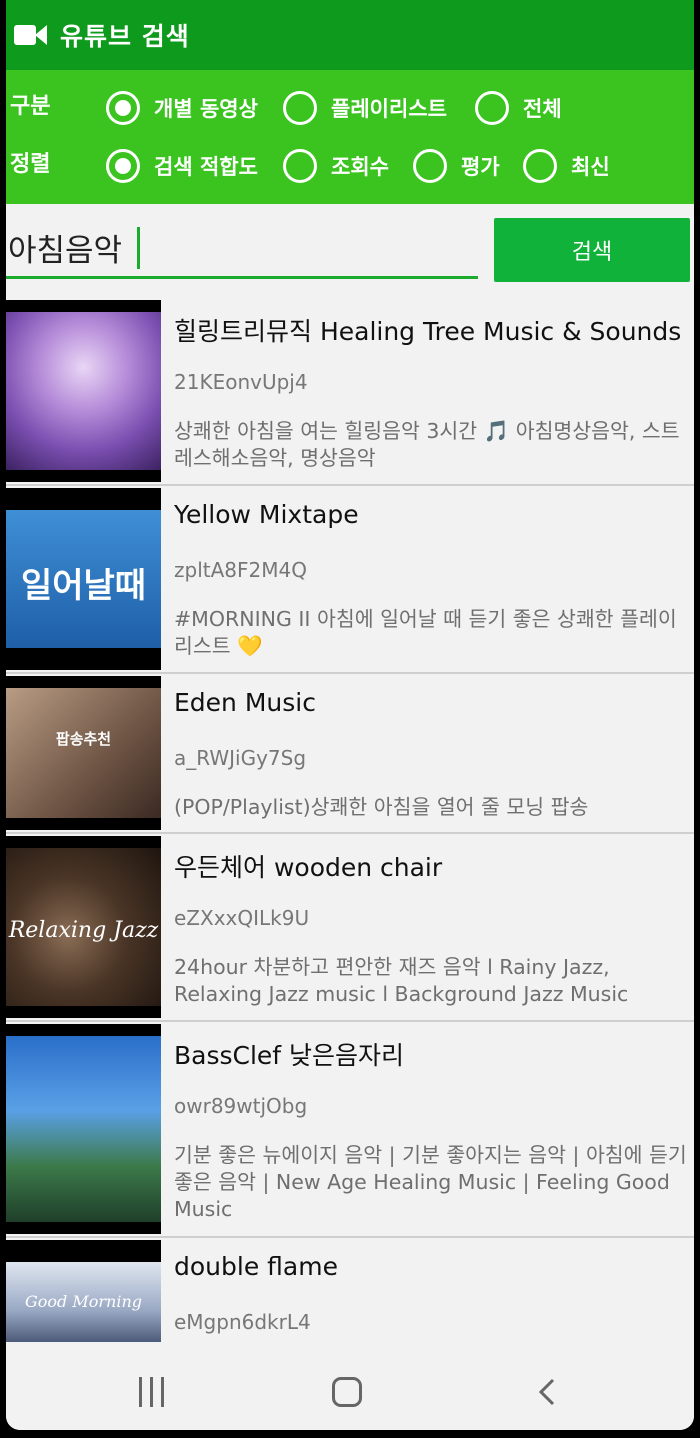  I want to click on recent-apps-icon, so click(152, 1392).